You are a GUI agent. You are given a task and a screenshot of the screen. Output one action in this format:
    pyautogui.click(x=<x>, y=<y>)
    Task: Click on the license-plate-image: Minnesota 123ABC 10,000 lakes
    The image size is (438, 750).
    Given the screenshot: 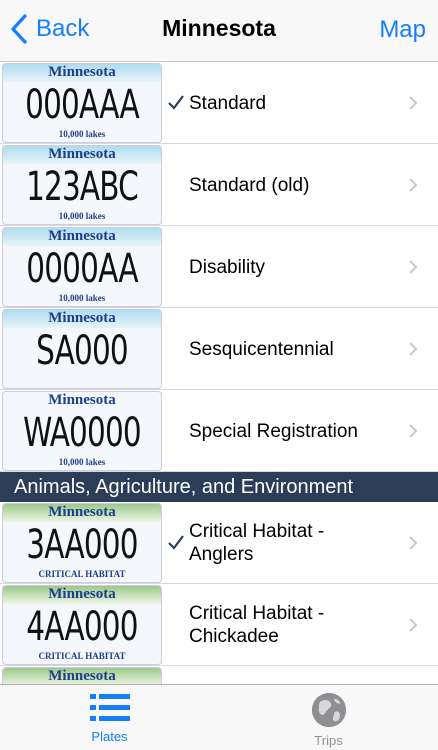 What is the action you would take?
    pyautogui.click(x=82, y=185)
    